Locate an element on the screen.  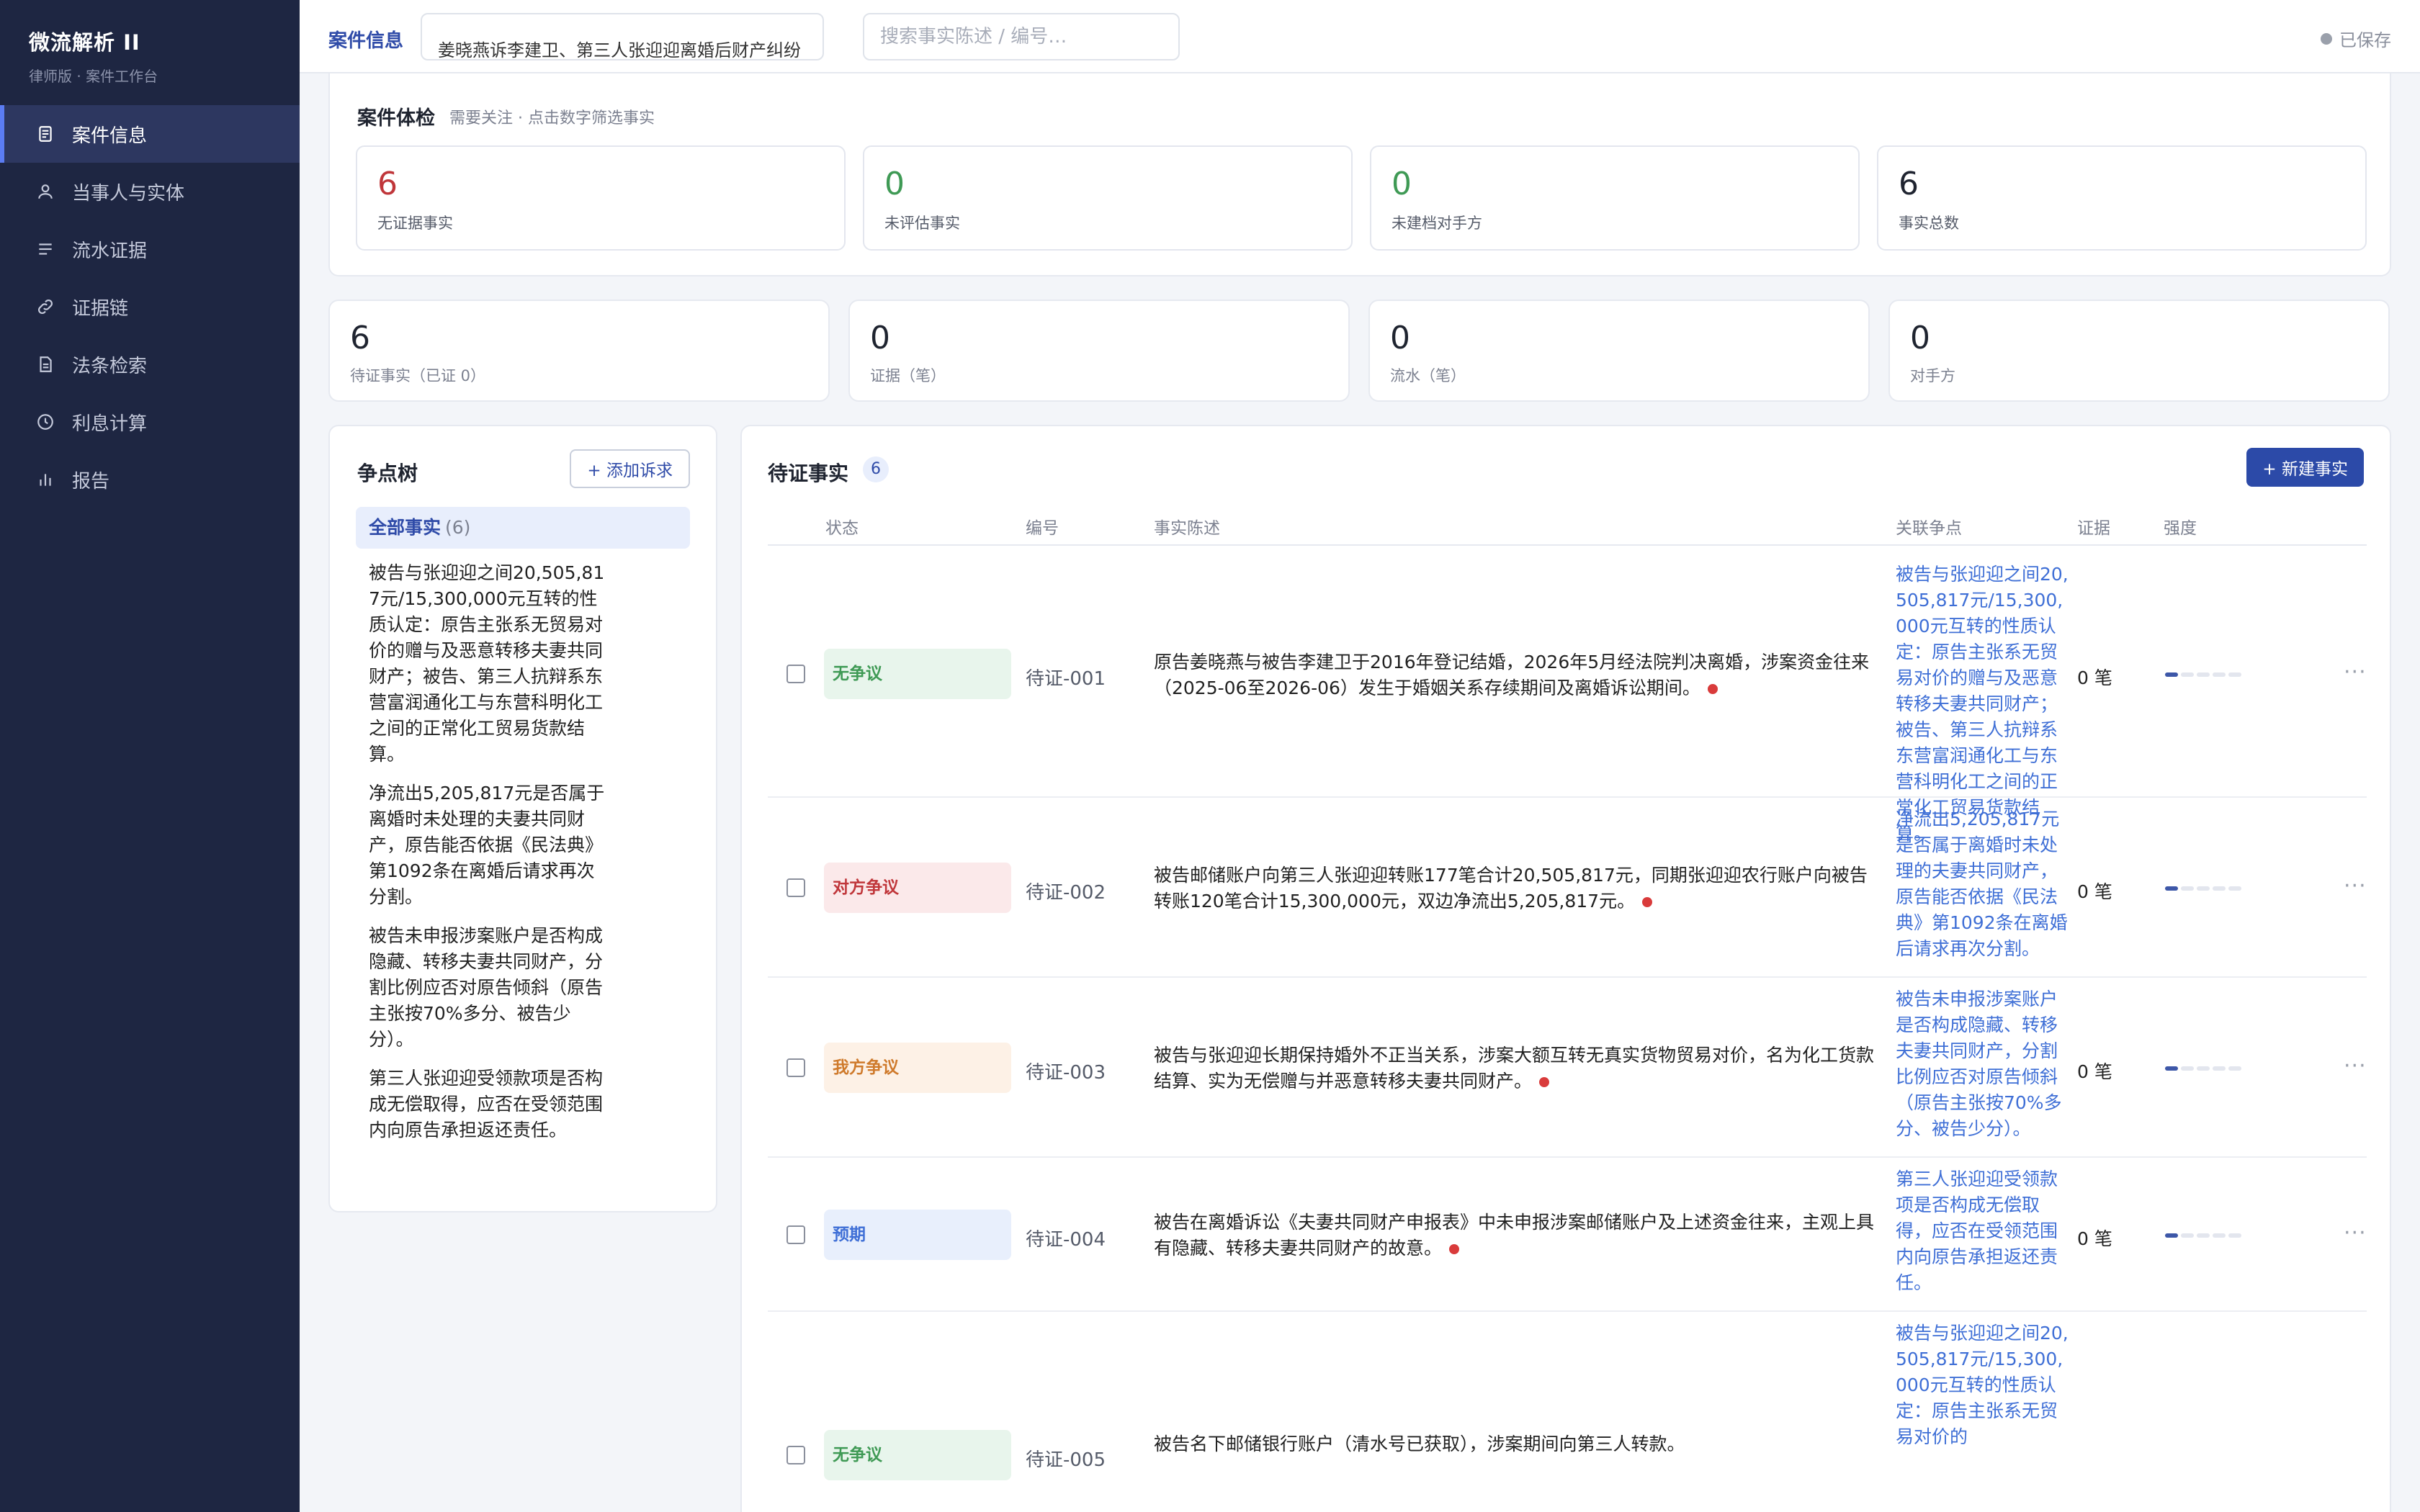
save-status: 已保存 is located at coordinates (2356, 38).